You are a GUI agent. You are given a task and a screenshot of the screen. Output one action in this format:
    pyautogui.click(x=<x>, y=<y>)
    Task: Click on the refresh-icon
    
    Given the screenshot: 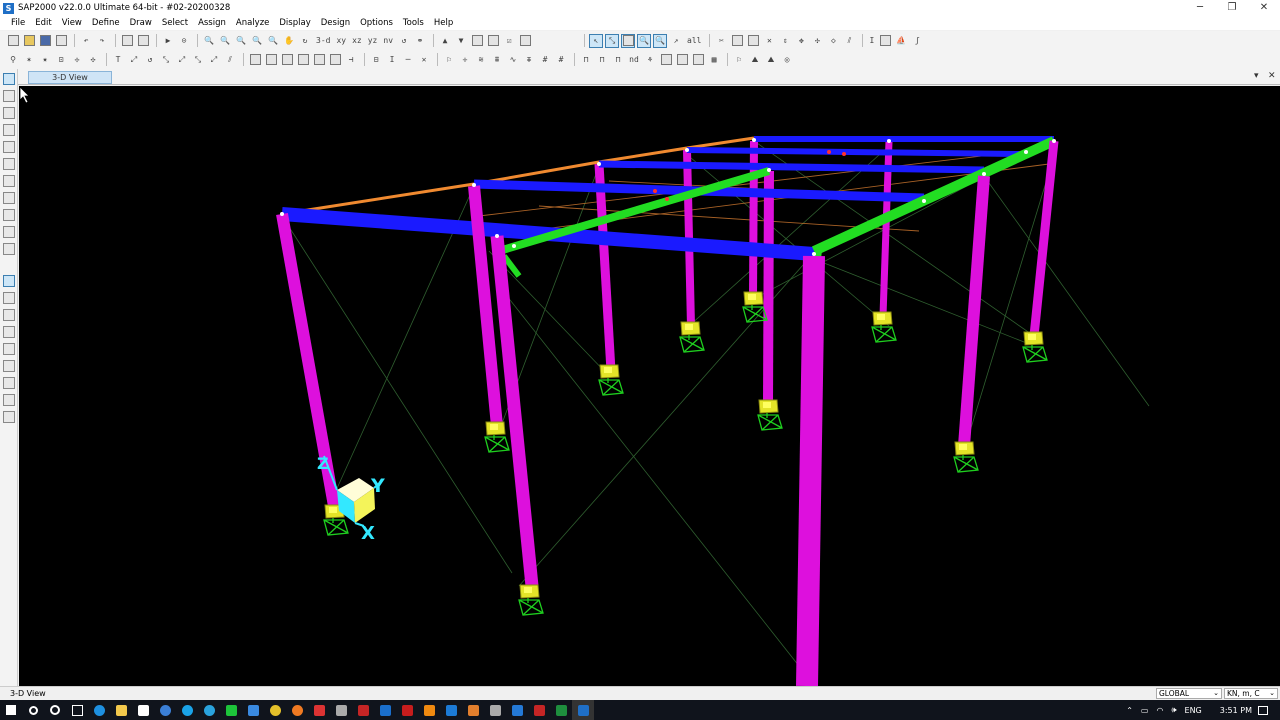 What is the action you would take?
    pyautogui.click(x=127, y=41)
    